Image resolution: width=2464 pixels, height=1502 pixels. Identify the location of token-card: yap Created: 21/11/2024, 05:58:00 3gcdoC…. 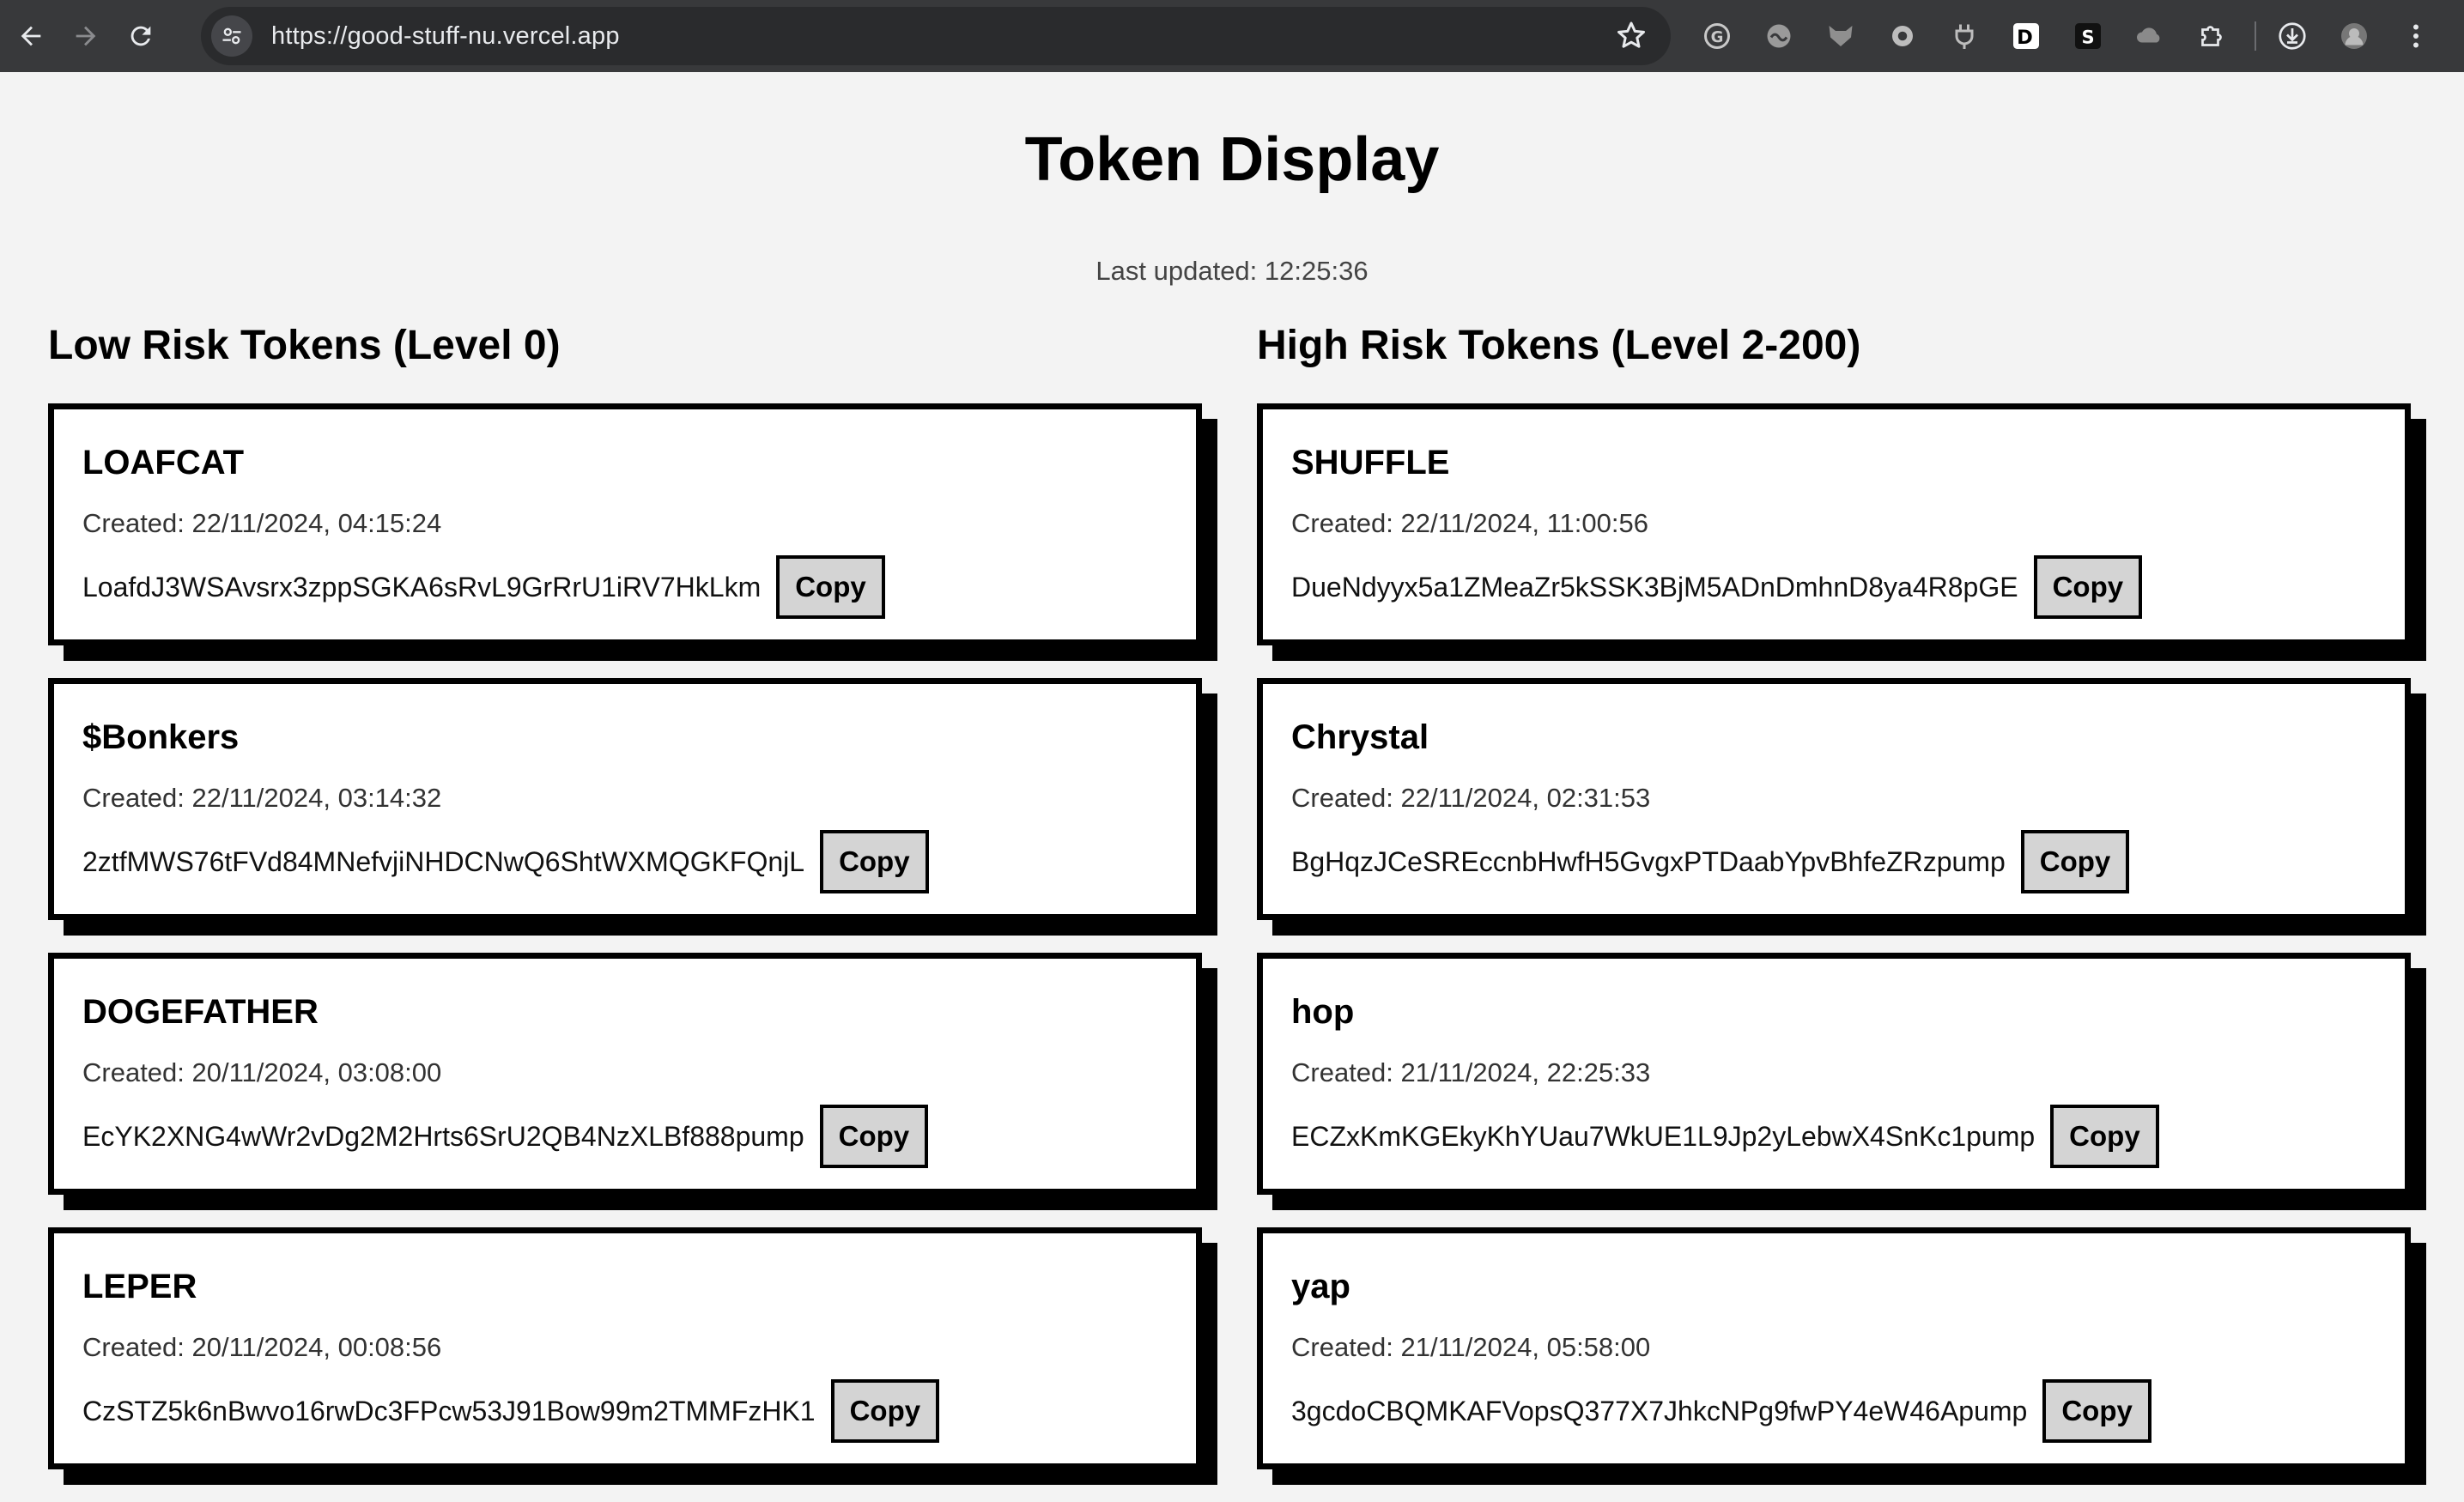
(1834, 1348).